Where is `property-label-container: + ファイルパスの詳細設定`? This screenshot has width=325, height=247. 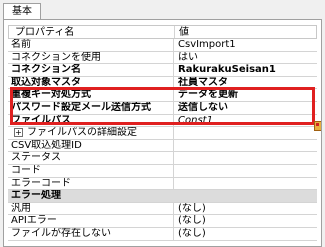
property-label-container: + ファイルパスの詳細設定 is located at coordinates (91, 133).